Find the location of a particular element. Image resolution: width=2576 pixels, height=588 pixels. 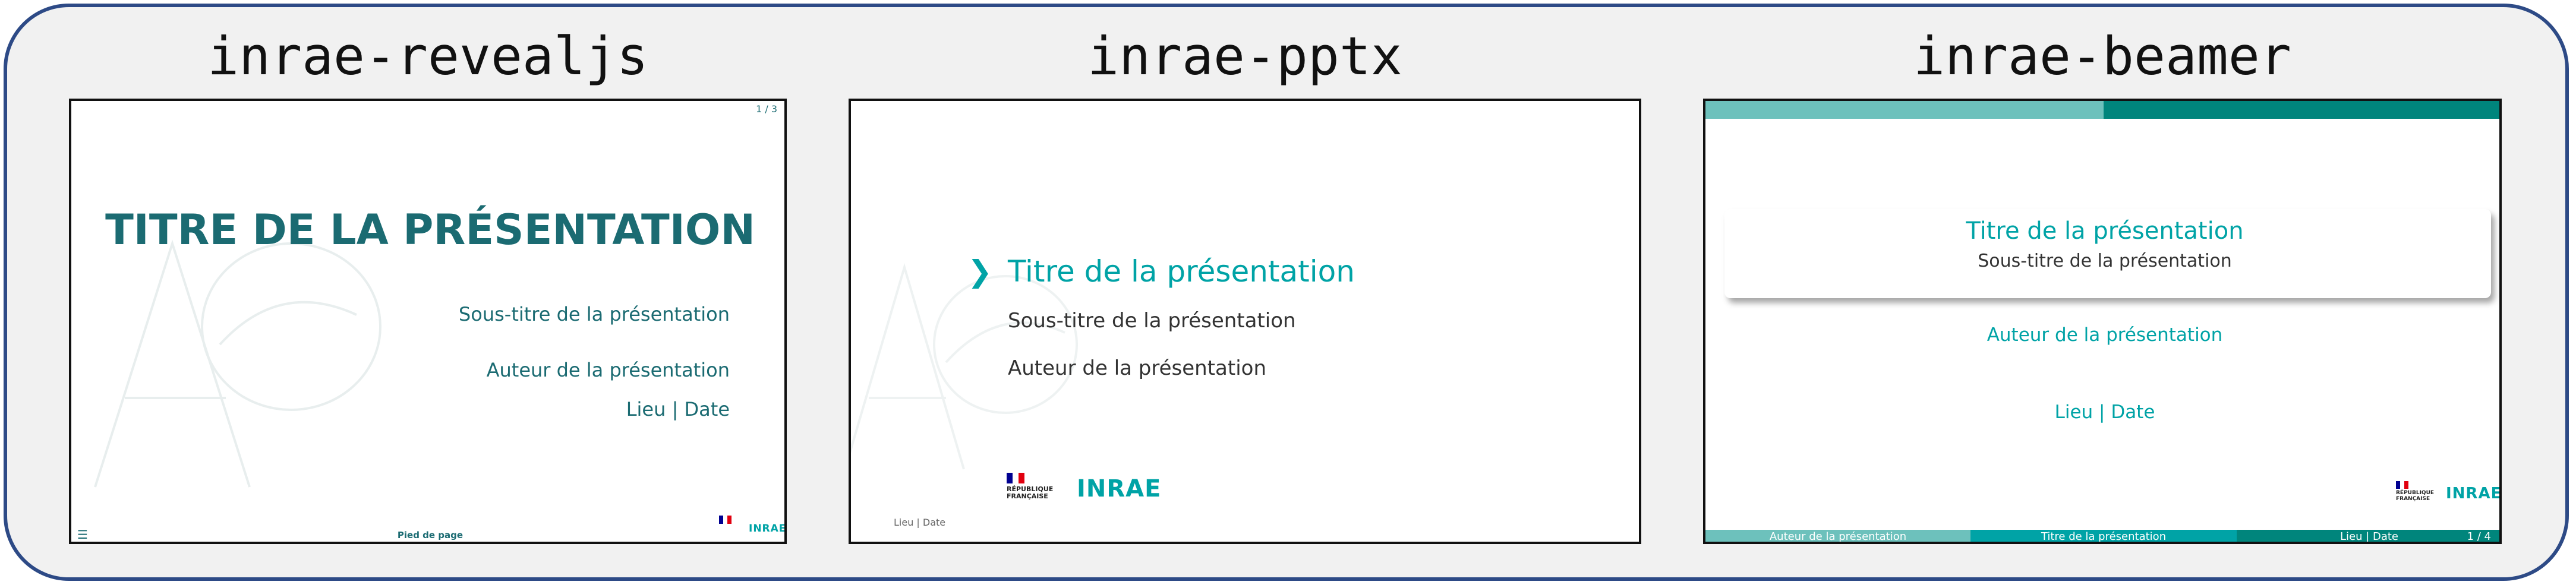

header-bar-light is located at coordinates (1905, 110).